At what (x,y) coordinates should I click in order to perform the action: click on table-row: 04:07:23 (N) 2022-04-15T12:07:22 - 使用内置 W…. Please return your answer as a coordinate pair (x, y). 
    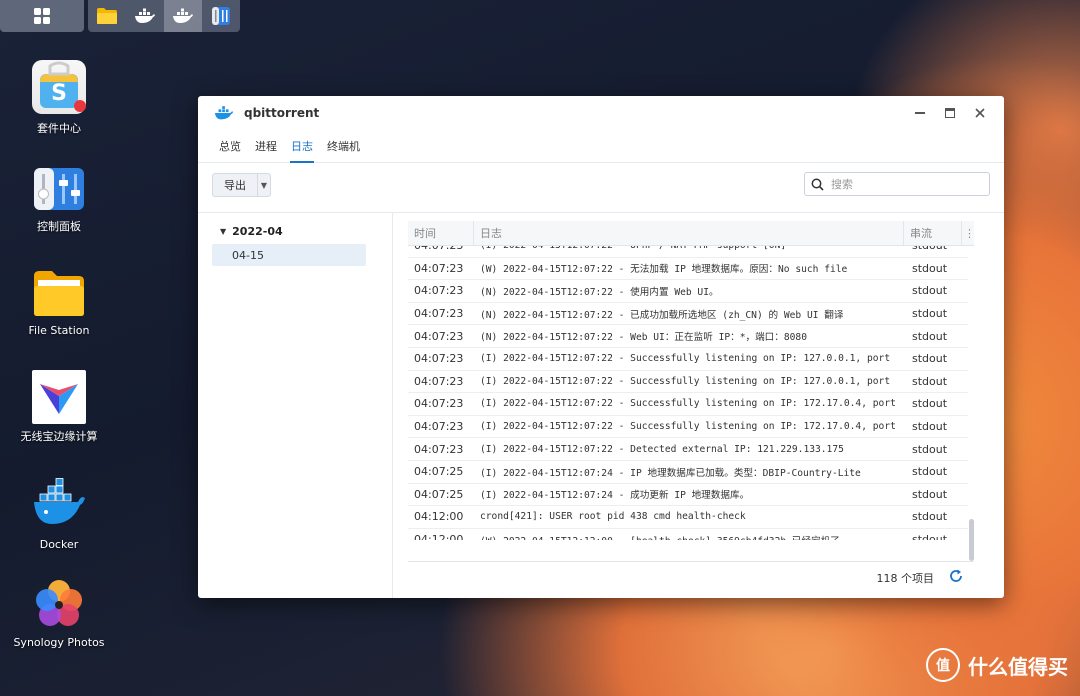
    Looking at the image, I should click on (688, 291).